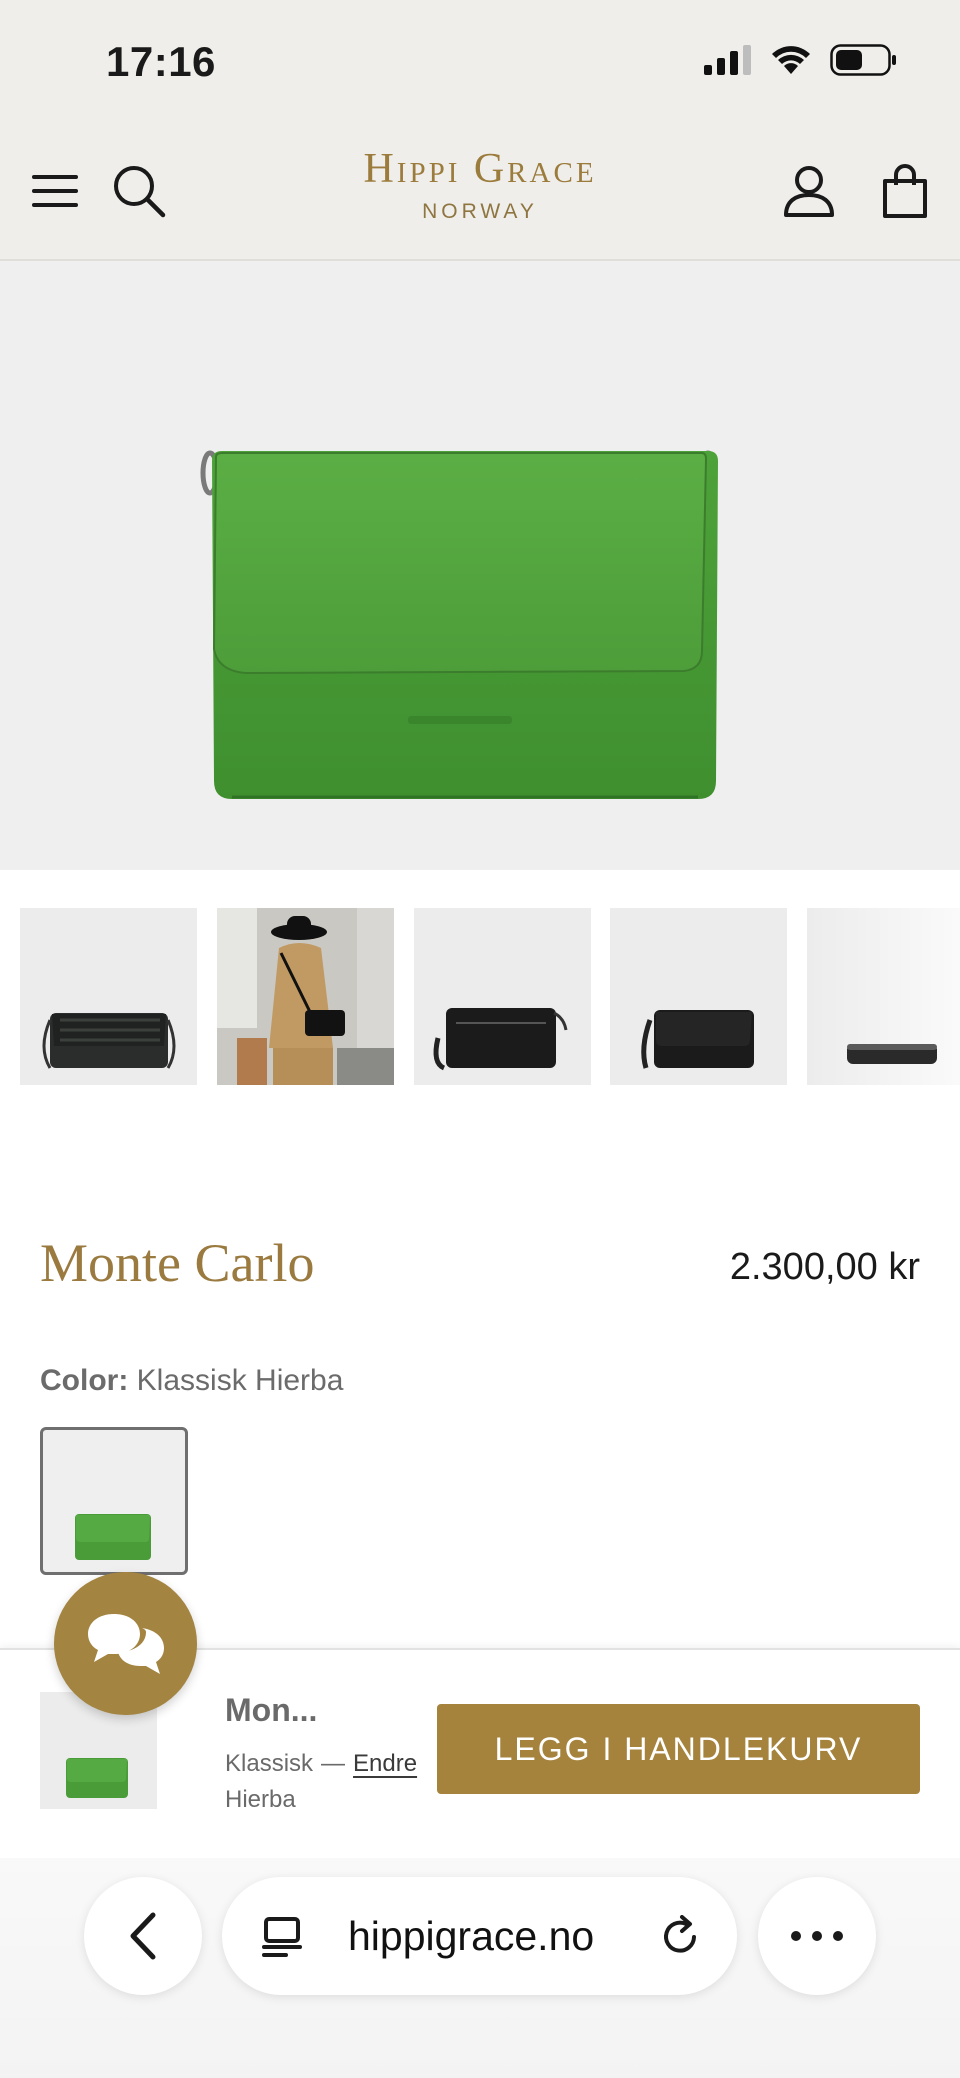 The width and height of the screenshot is (960, 2078). Describe the element at coordinates (325, 1782) in the screenshot. I see `sticky-variant-info: Klassisk — Endre Hierba` at that location.